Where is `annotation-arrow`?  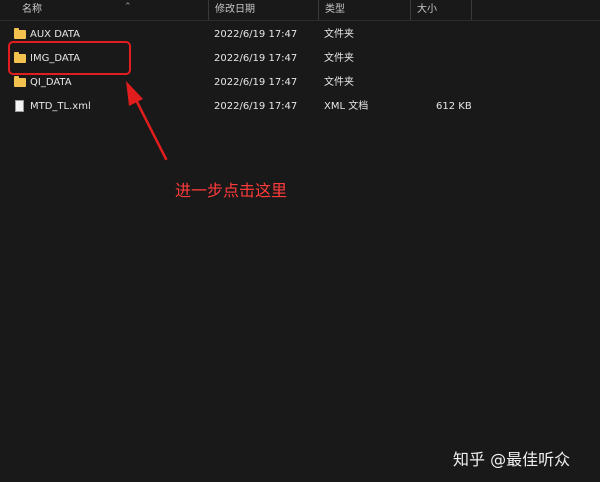 annotation-arrow is located at coordinates (147, 121).